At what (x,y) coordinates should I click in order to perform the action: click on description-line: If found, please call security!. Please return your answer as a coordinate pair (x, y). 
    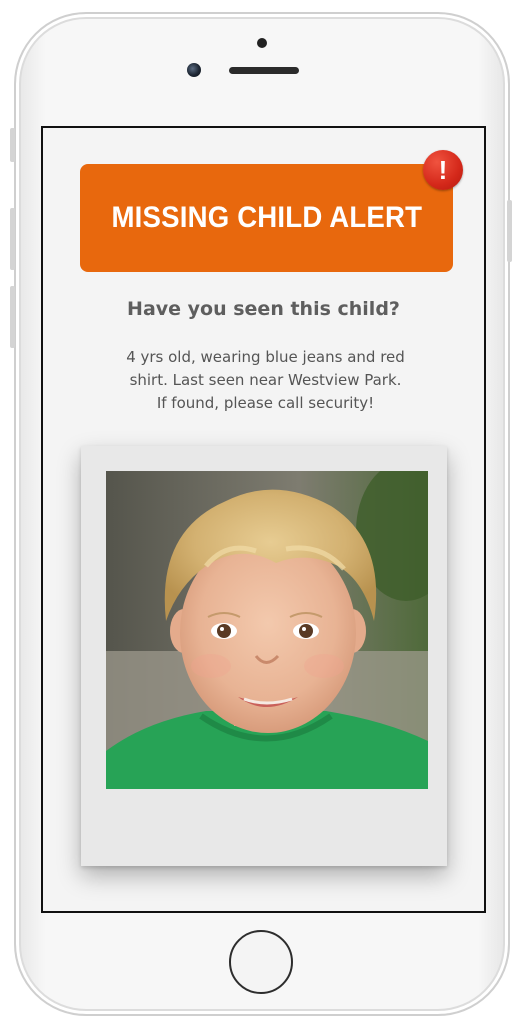
    Looking at the image, I should click on (265, 403).